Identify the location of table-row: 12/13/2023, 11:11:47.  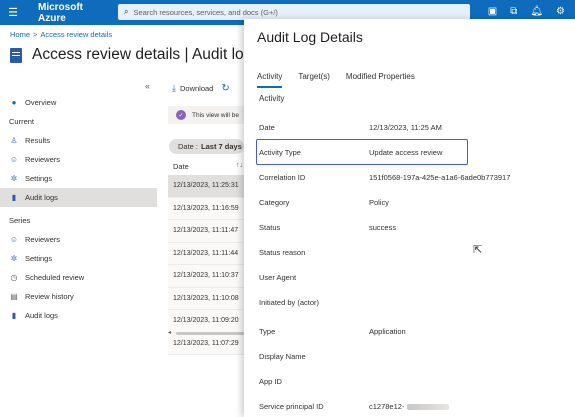
(206, 231).